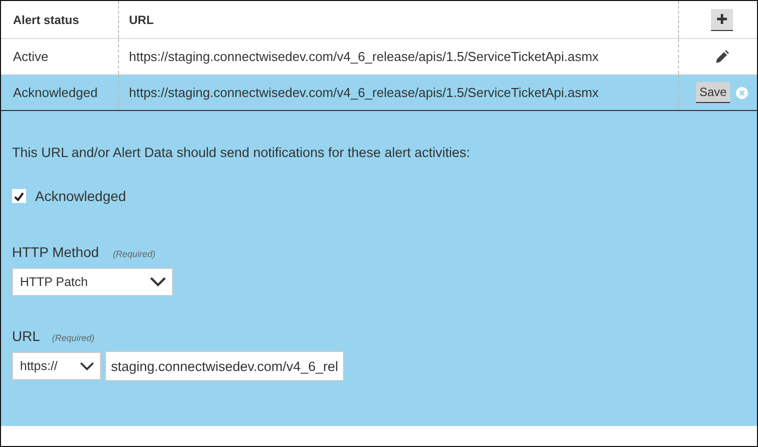  What do you see at coordinates (722, 57) in the screenshot?
I see `edit-icon` at bounding box center [722, 57].